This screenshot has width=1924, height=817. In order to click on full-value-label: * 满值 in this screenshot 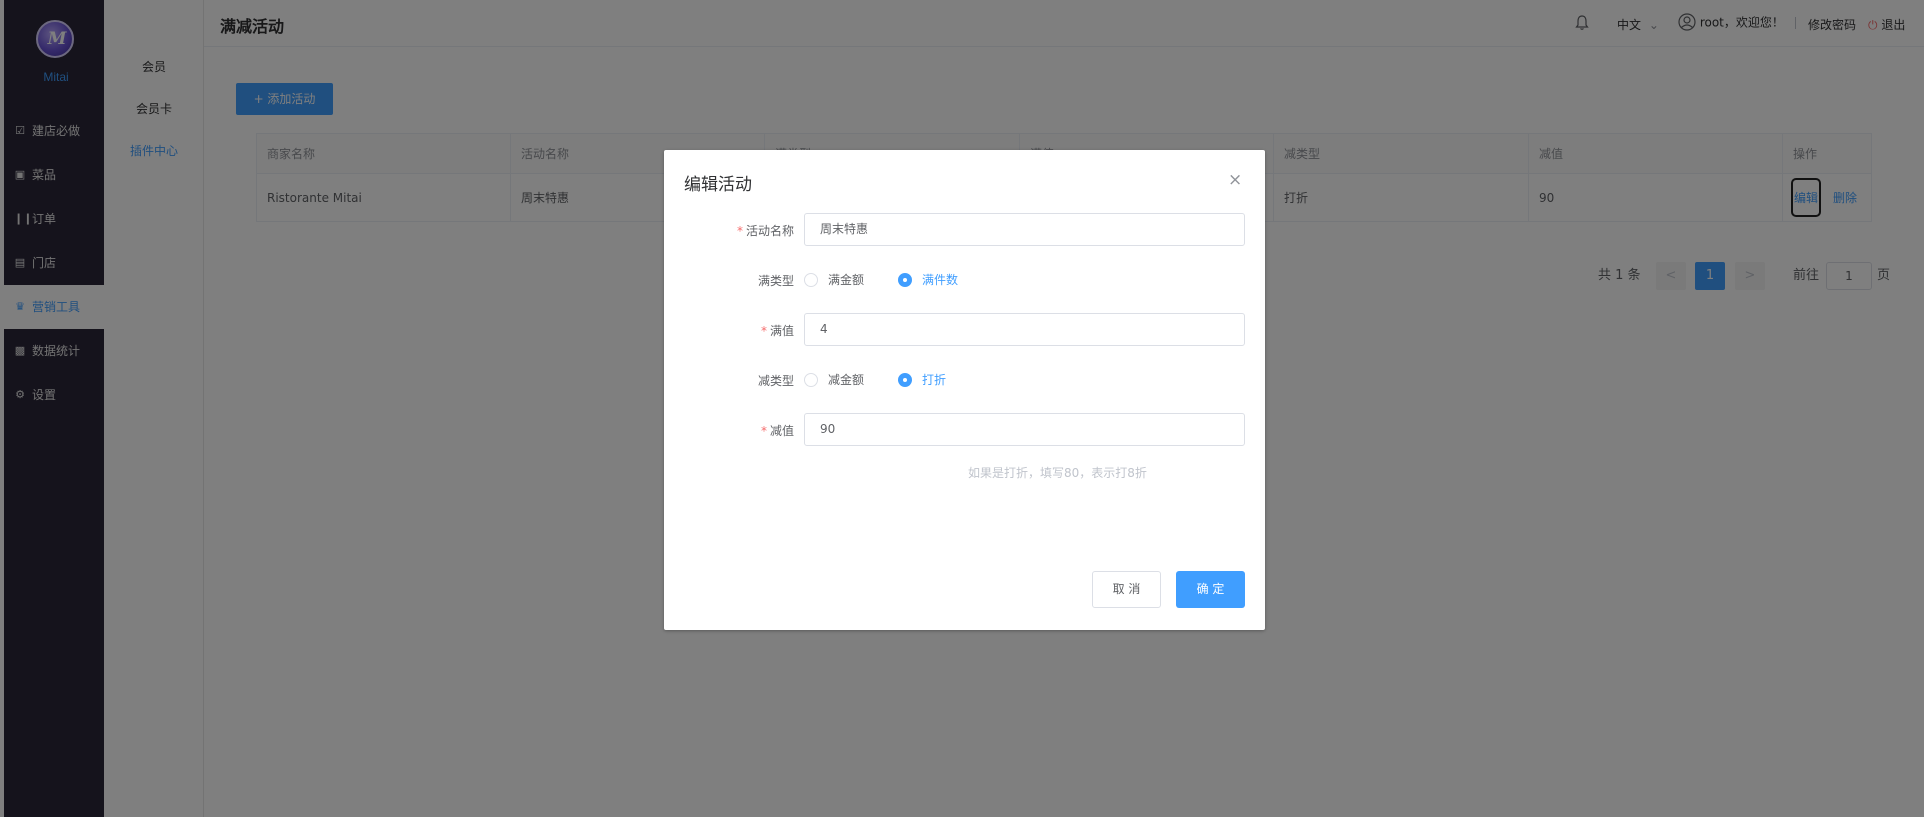, I will do `click(777, 331)`.